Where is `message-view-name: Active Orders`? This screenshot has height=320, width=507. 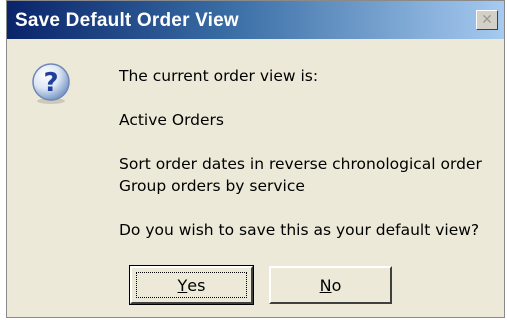
message-view-name: Active Orders is located at coordinates (171, 120).